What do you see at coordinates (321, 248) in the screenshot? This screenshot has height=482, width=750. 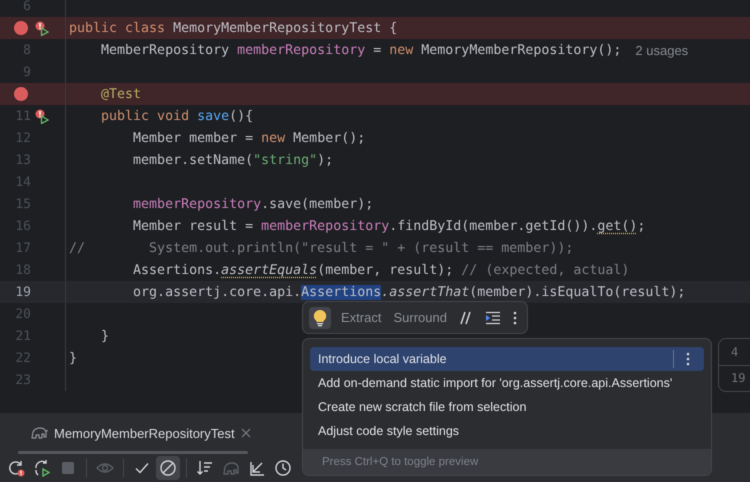 I see `code-line: // System.out.println("result = " + (result == member));` at bounding box center [321, 248].